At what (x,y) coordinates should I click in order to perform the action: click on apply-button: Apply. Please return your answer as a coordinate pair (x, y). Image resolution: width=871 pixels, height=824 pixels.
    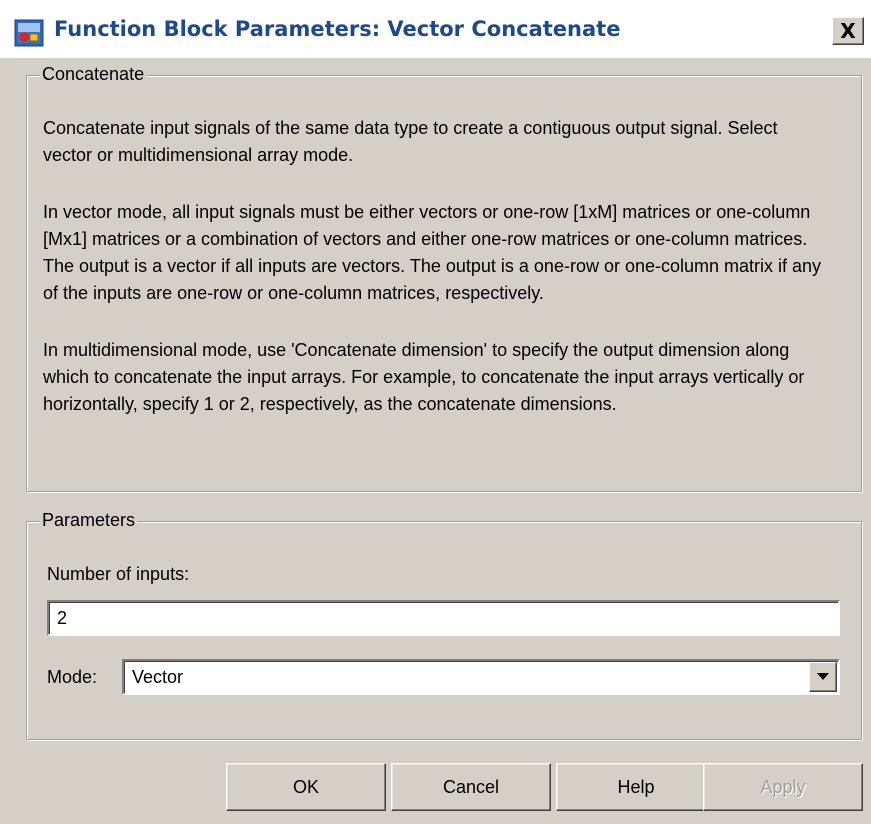
    Looking at the image, I should click on (783, 787).